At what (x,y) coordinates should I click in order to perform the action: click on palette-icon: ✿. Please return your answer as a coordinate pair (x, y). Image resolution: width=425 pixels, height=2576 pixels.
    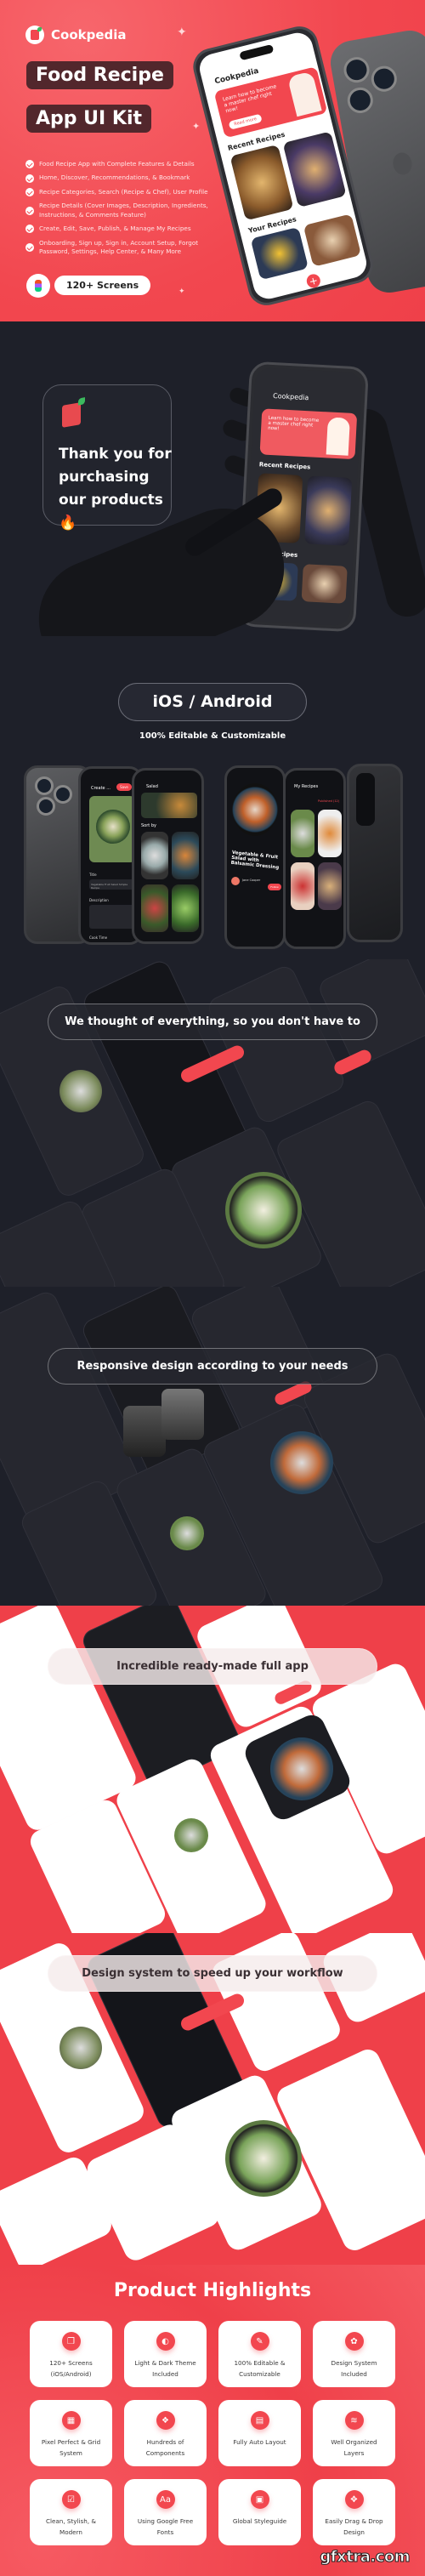
    Looking at the image, I should click on (354, 2341).